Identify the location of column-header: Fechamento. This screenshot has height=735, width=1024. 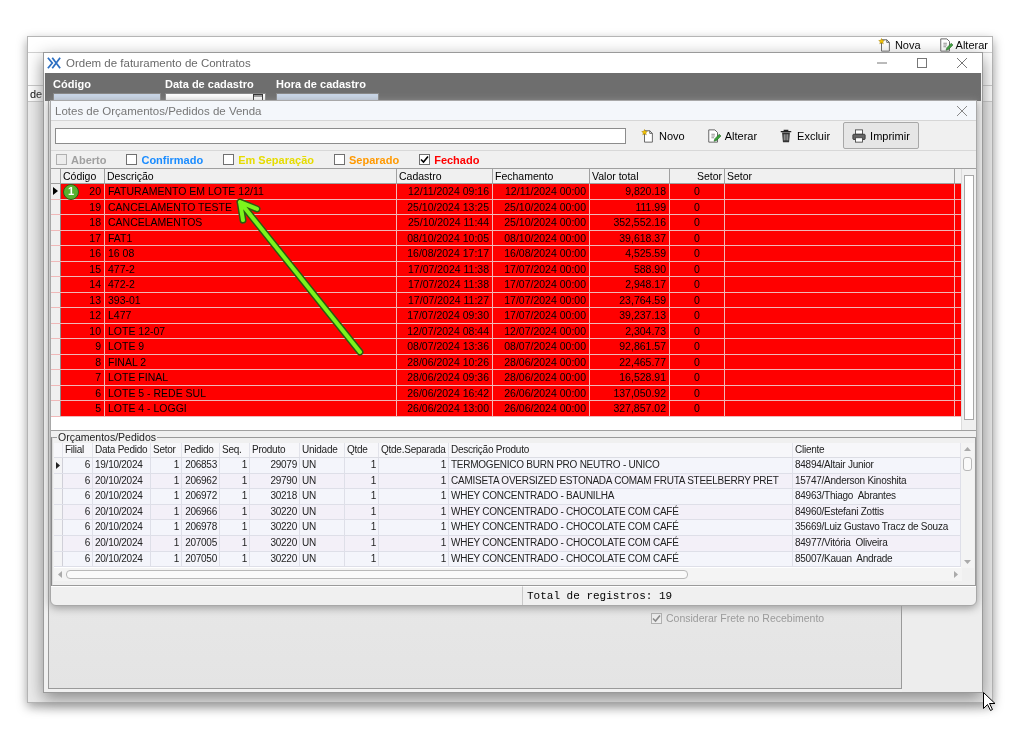
(541, 176).